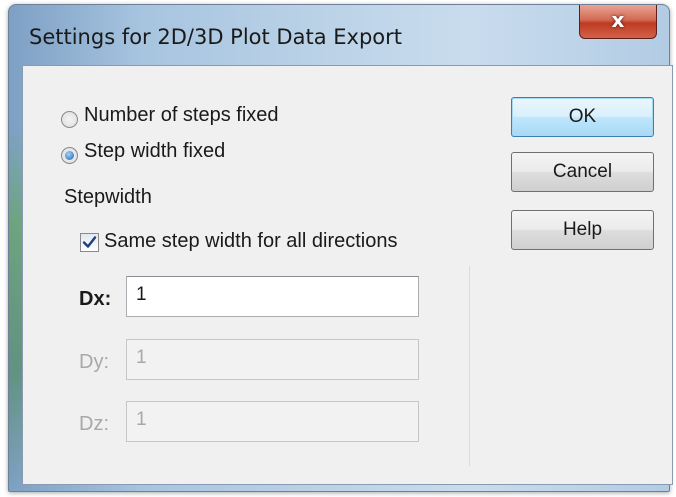 The width and height of the screenshot is (676, 497). I want to click on dx-input: 1, so click(272, 296).